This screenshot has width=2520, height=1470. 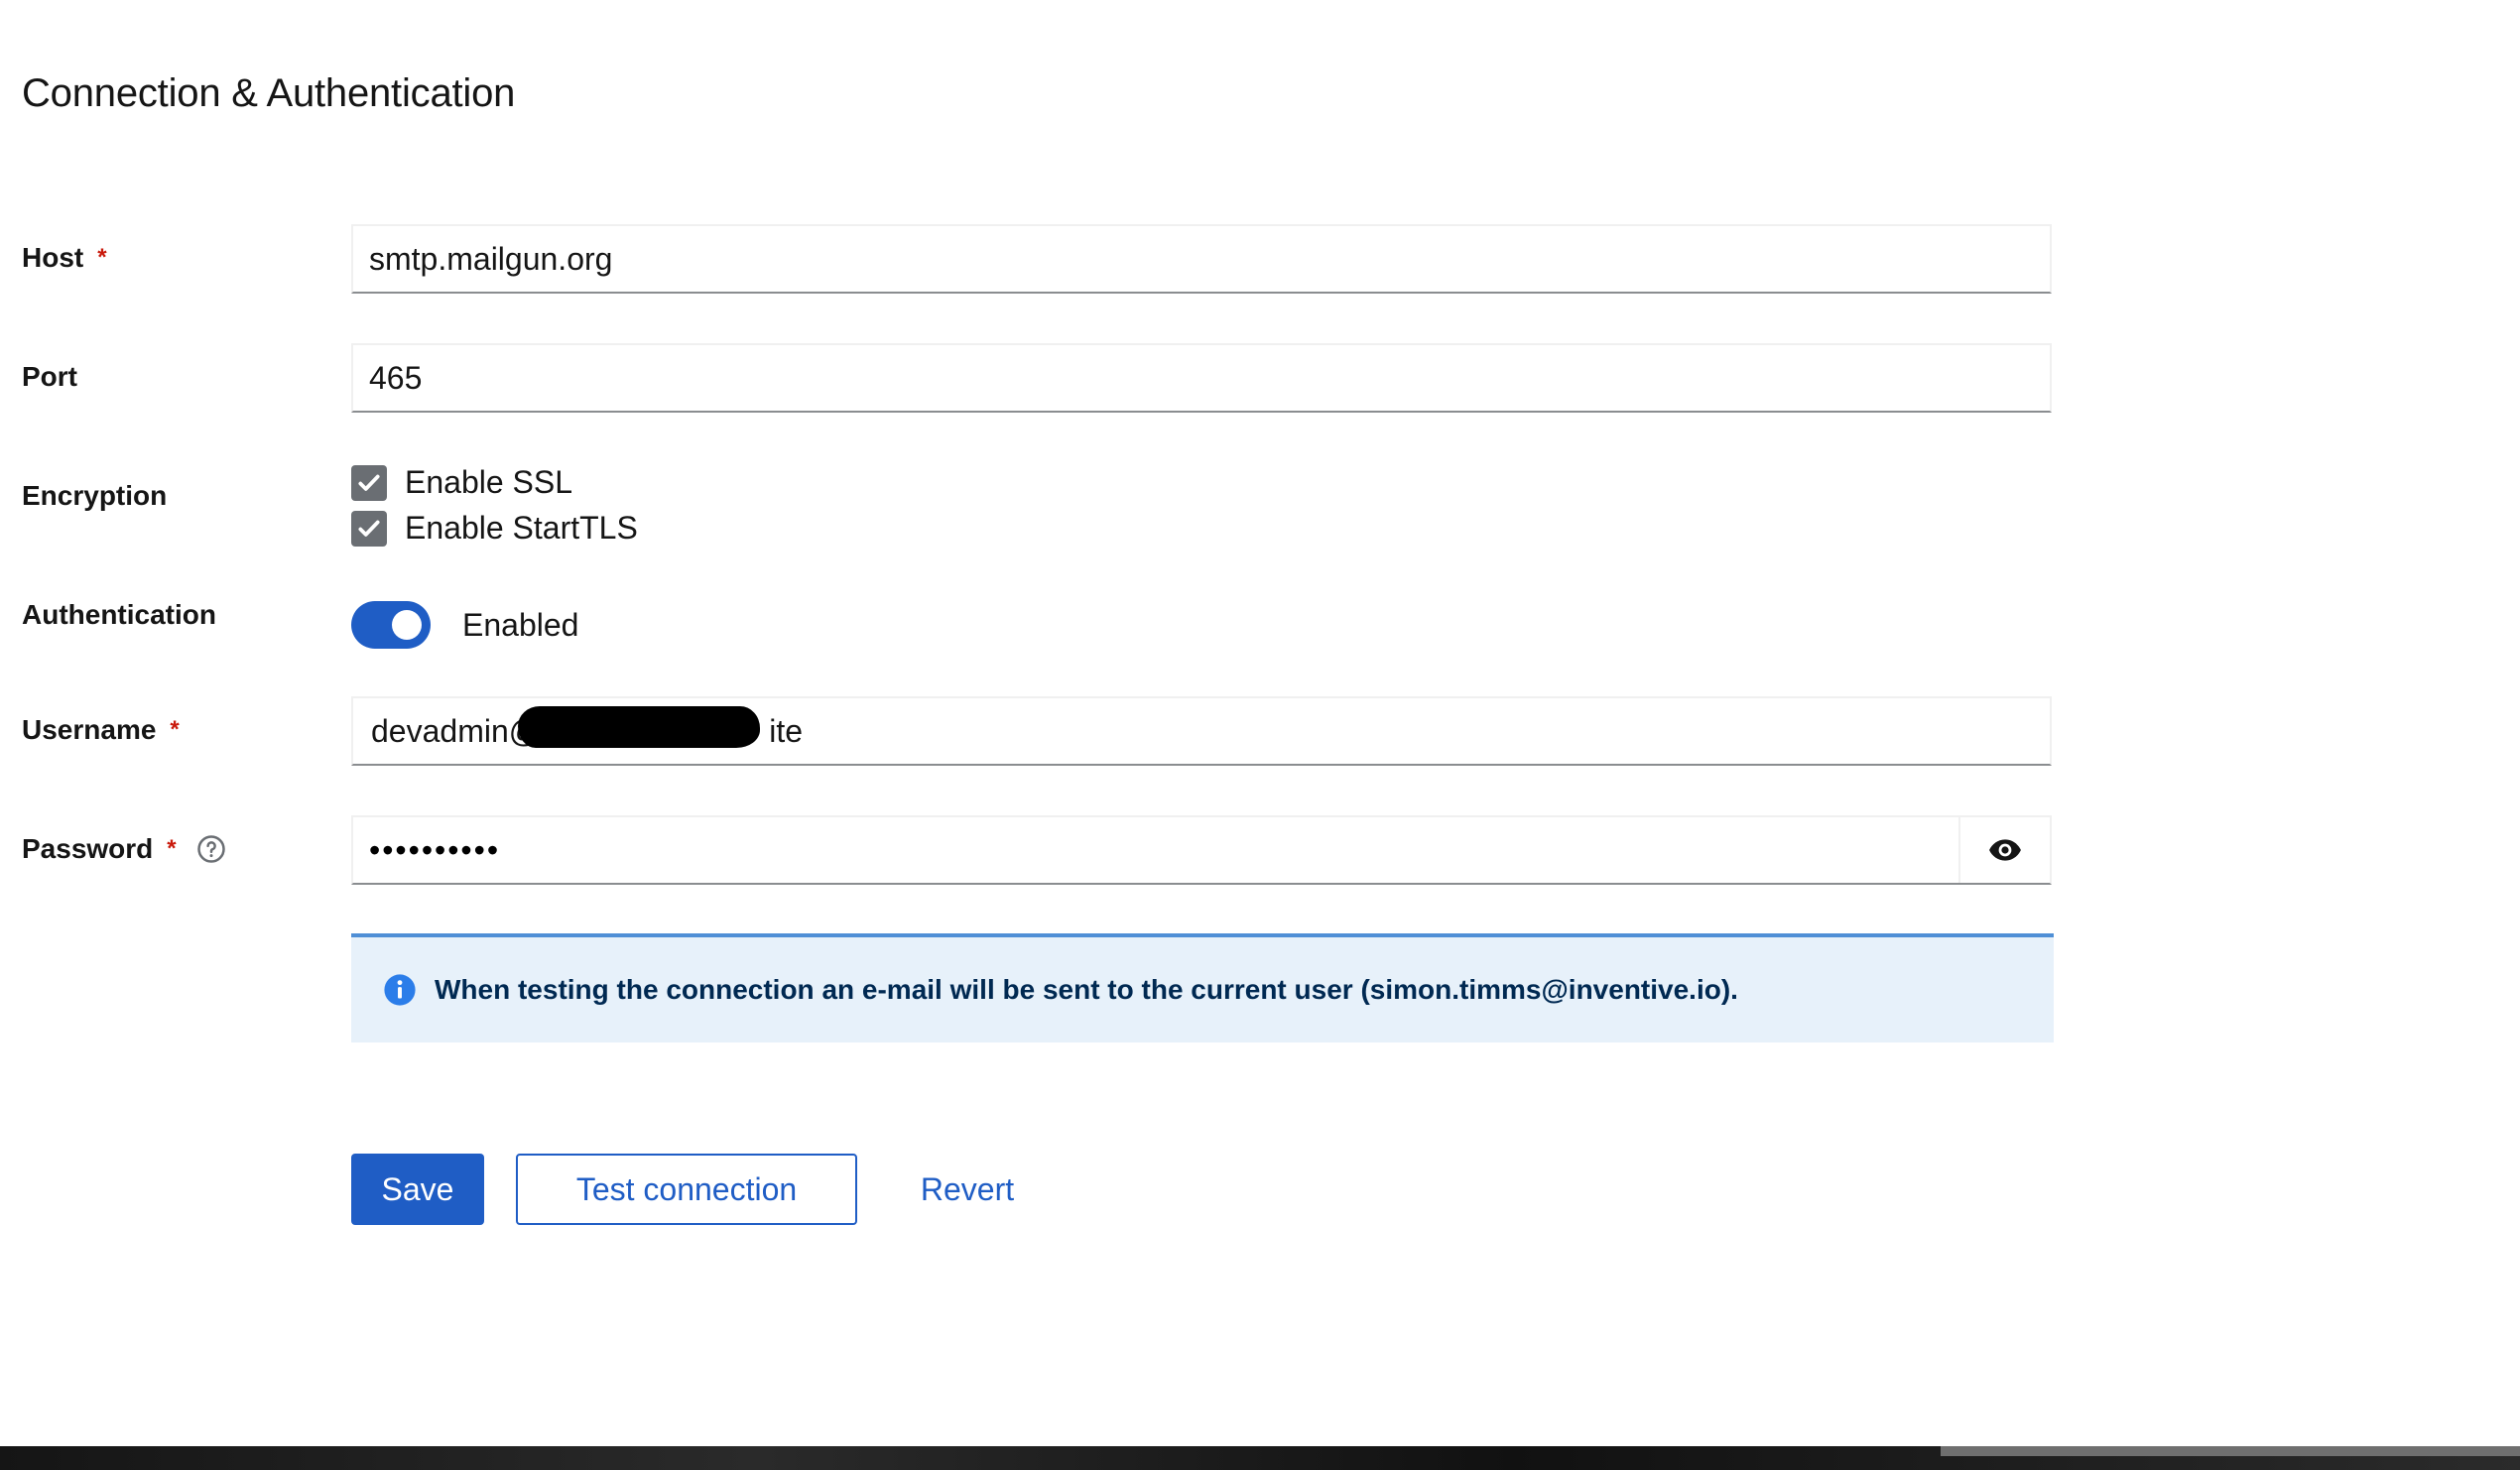 I want to click on password-required-mark: *, so click(x=172, y=849).